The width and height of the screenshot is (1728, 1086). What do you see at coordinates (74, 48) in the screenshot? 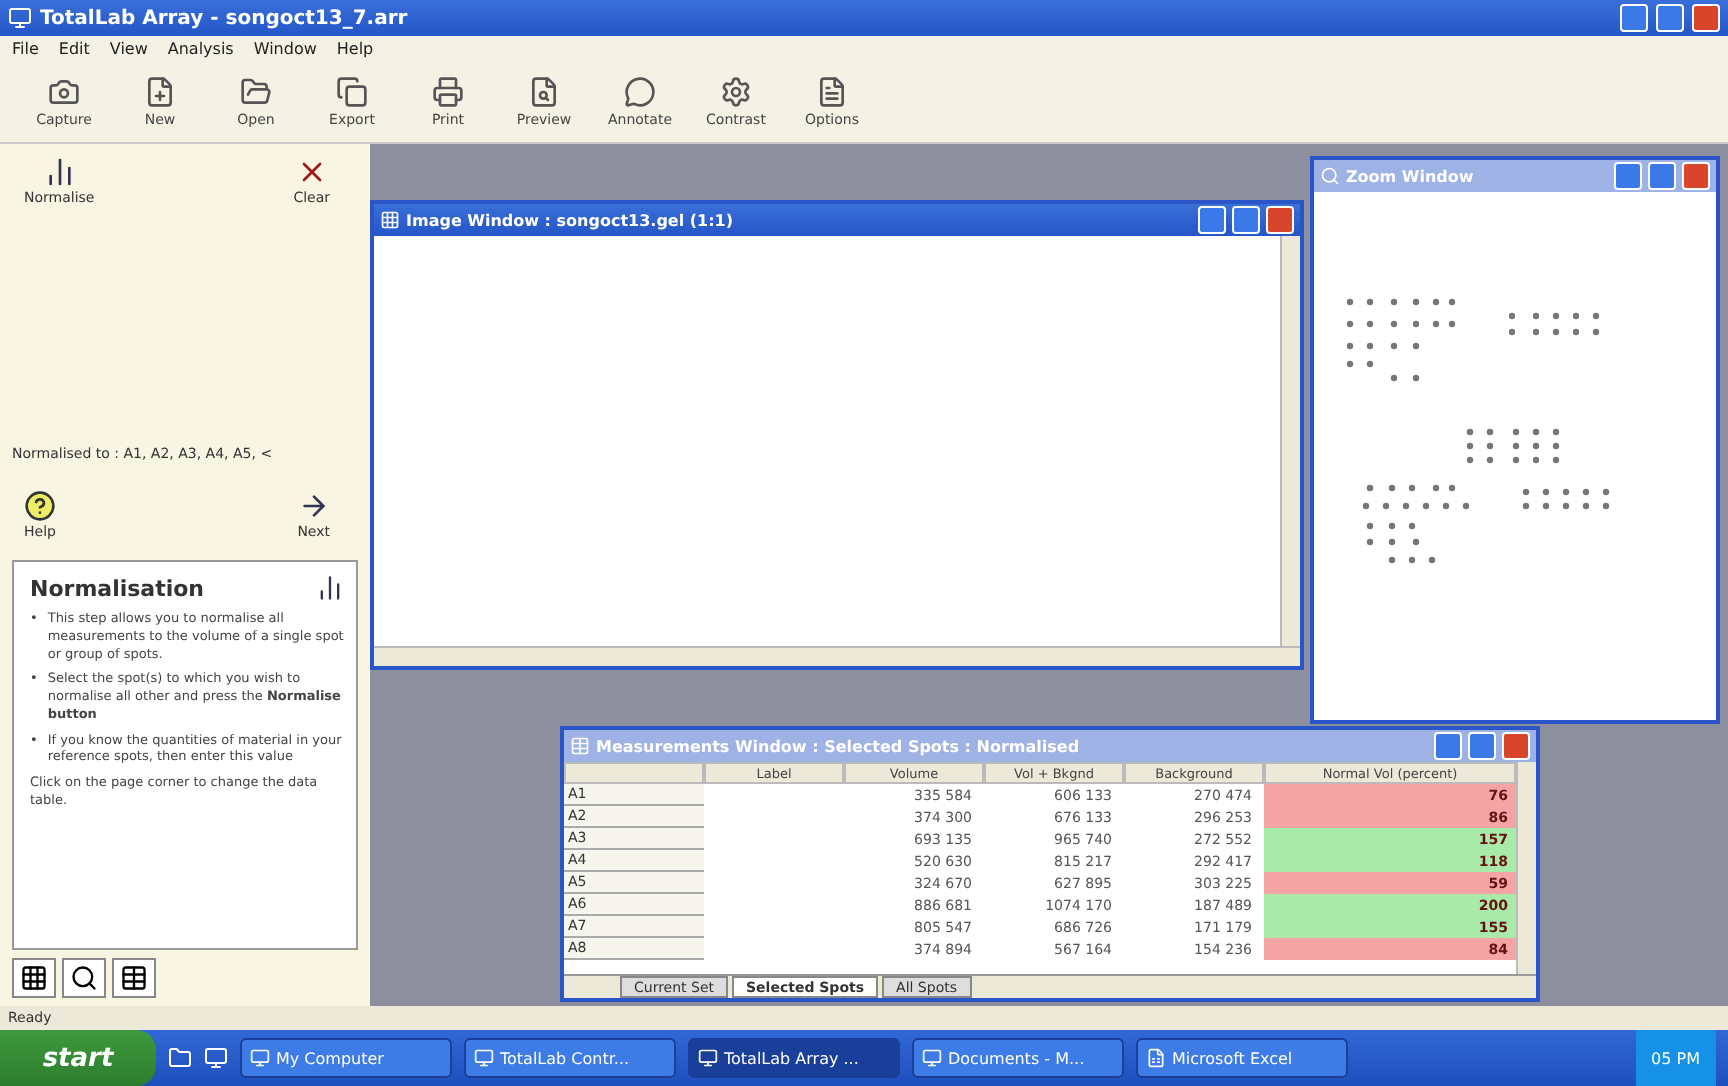
I see `menu-item: Edit` at bounding box center [74, 48].